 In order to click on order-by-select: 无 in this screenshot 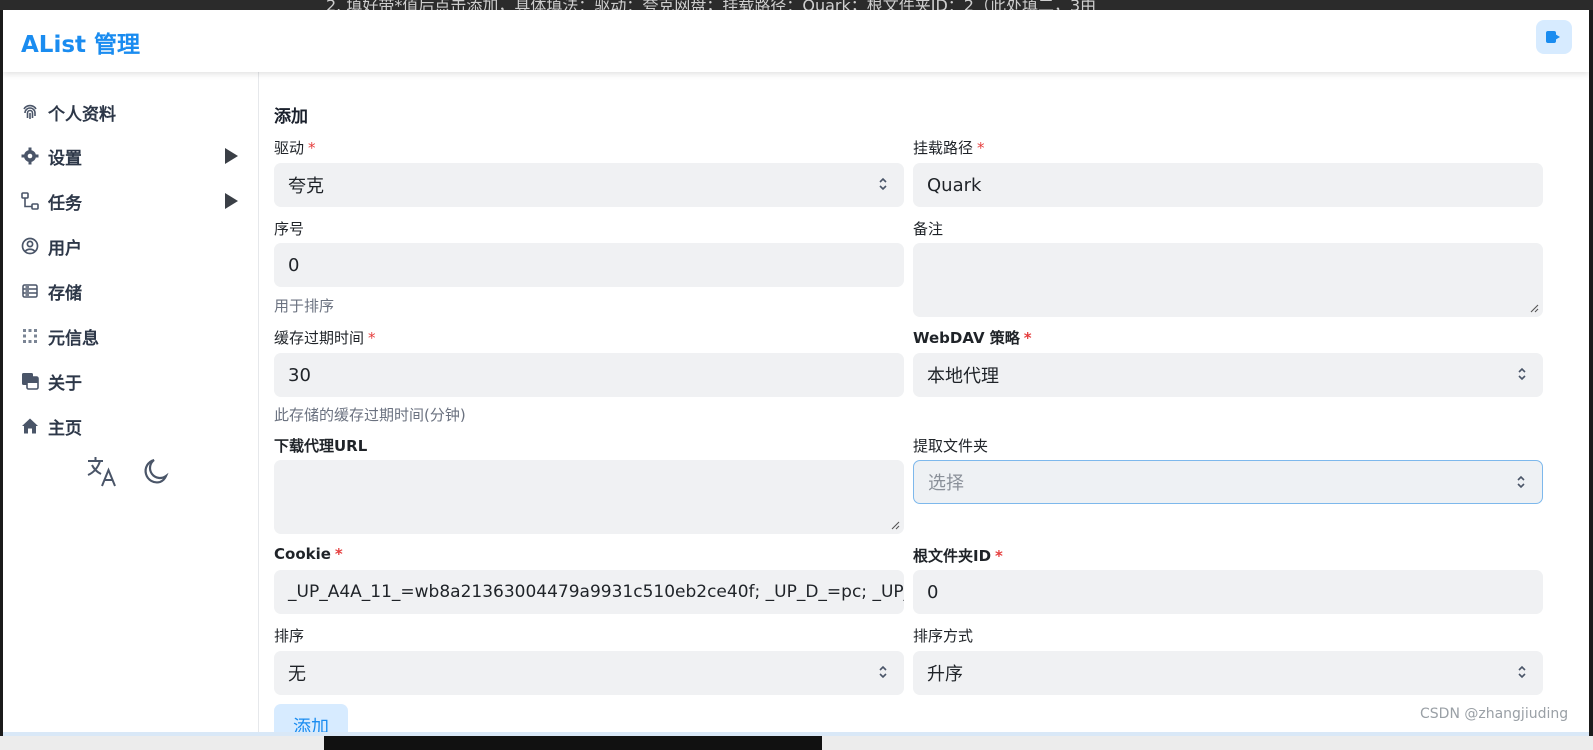, I will do `click(589, 673)`.